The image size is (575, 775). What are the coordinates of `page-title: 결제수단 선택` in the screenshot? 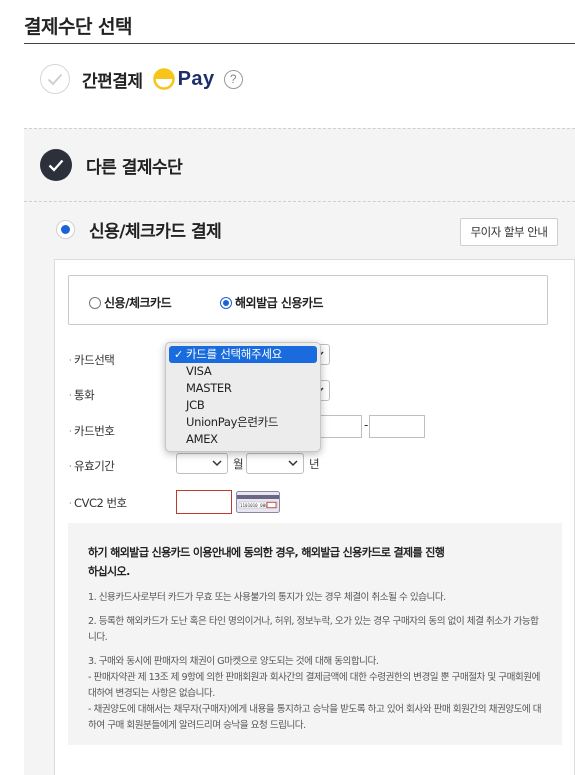 It's located at (78, 27).